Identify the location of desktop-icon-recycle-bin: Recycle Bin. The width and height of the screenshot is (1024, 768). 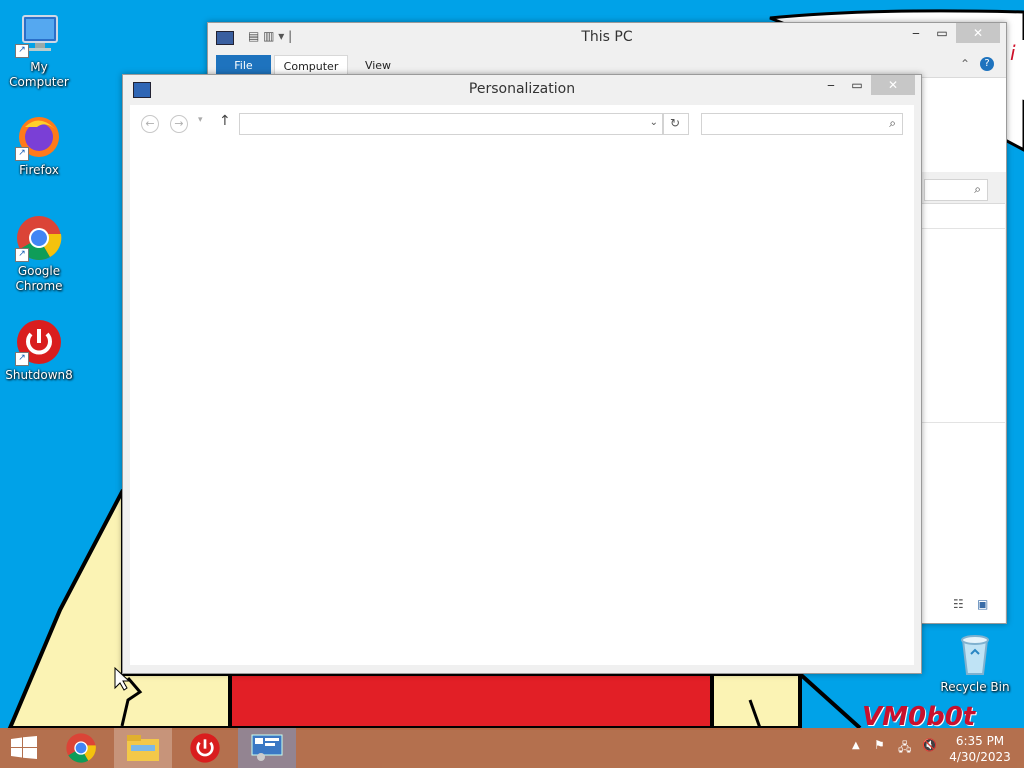
(975, 662).